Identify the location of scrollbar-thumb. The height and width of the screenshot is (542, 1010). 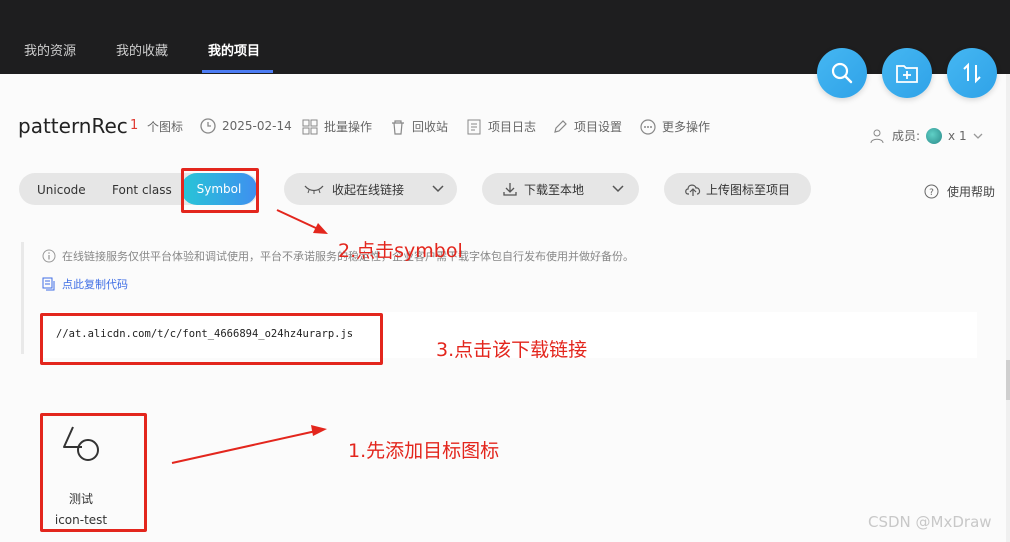
(1008, 380).